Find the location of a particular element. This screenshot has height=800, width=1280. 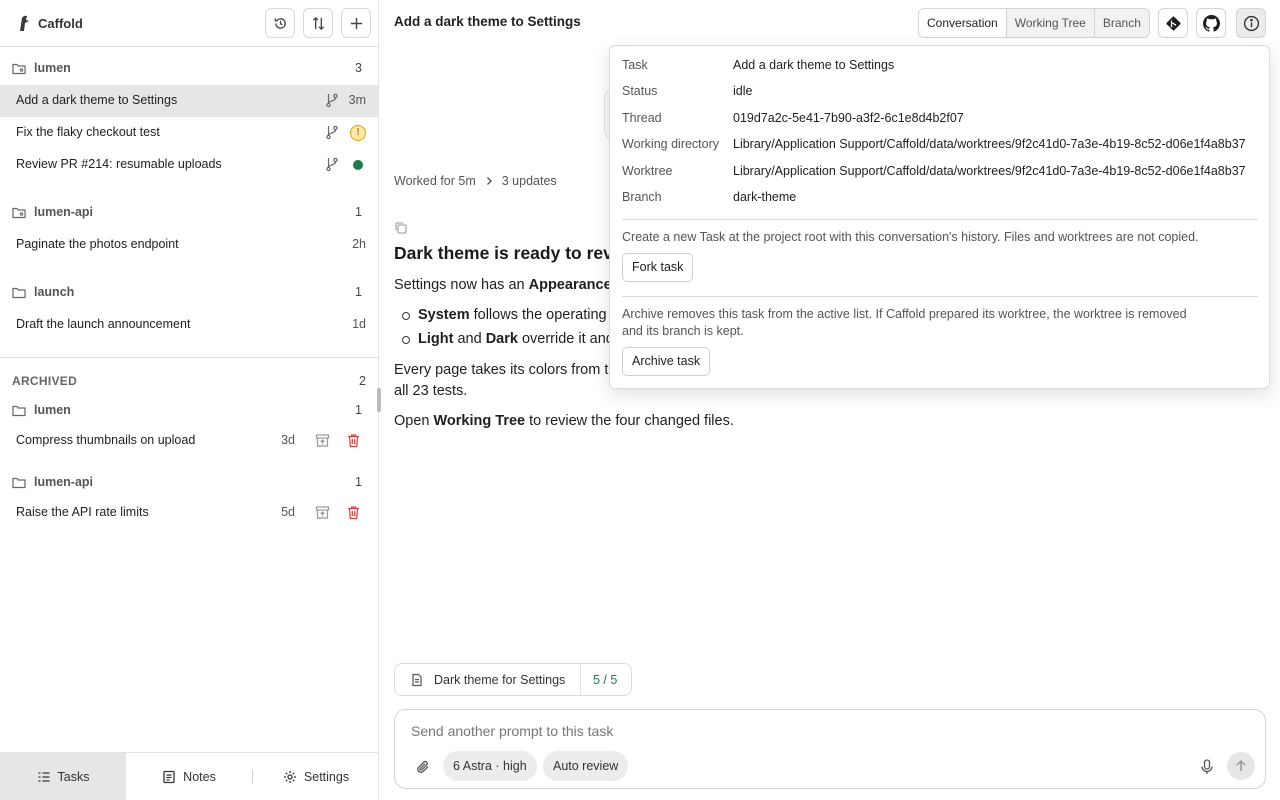

worked-summary: Worked for 5m 3 updates is located at coordinates (475, 181).